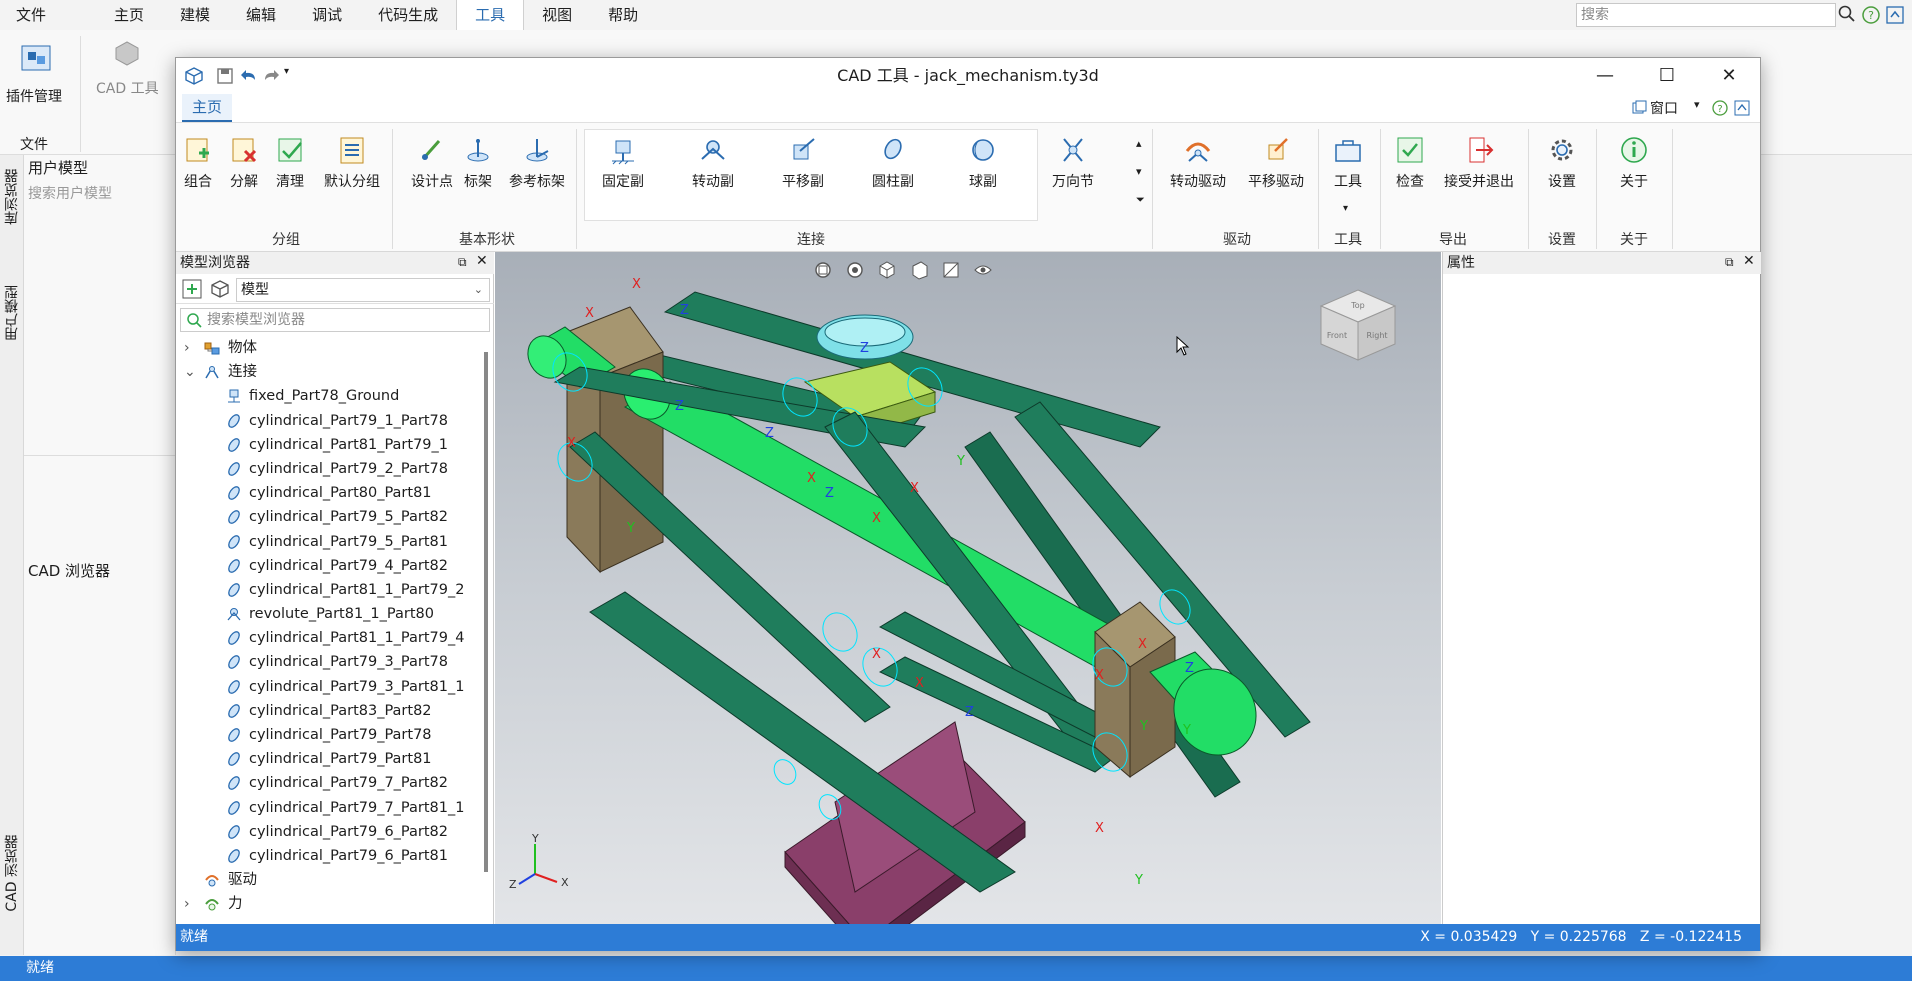  I want to click on global-search-input: 搜索, so click(1706, 15).